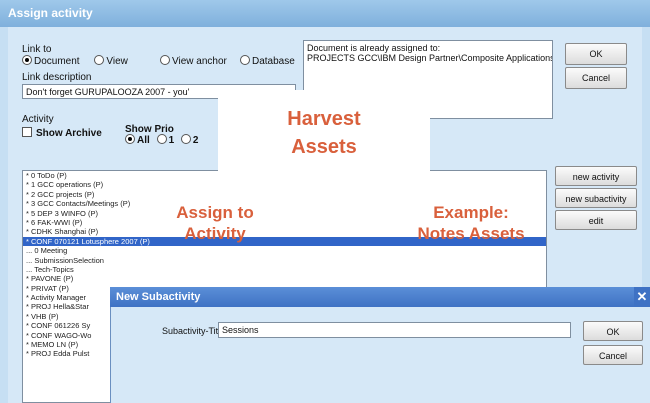 The width and height of the screenshot is (650, 403). I want to click on radio-view-anchor-label: View anchor, so click(199, 61).